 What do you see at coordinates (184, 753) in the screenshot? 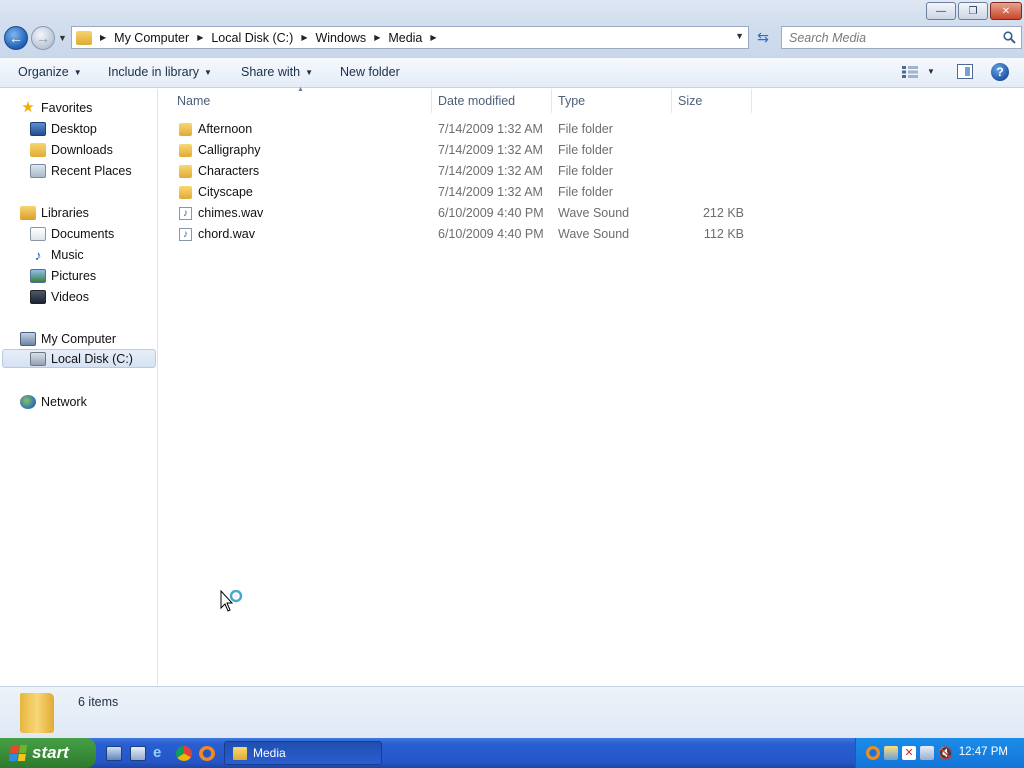
I see `chrome-icon` at bounding box center [184, 753].